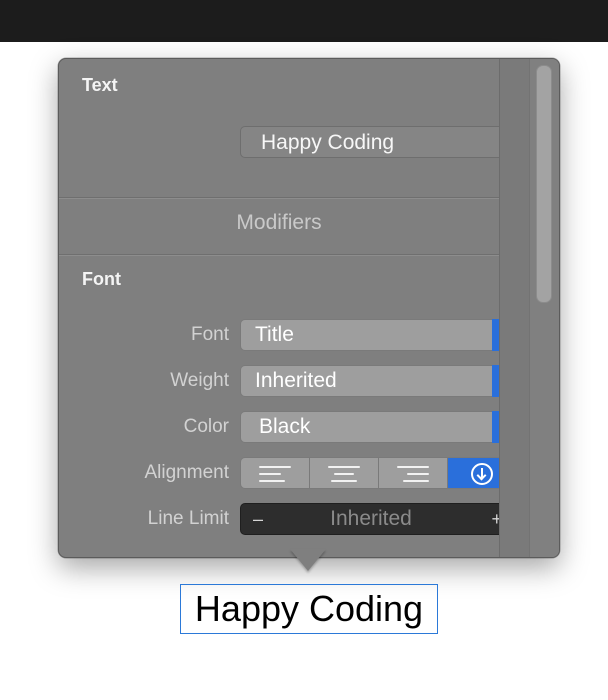 The image size is (608, 700). I want to click on scrollbar-thumb, so click(544, 184).